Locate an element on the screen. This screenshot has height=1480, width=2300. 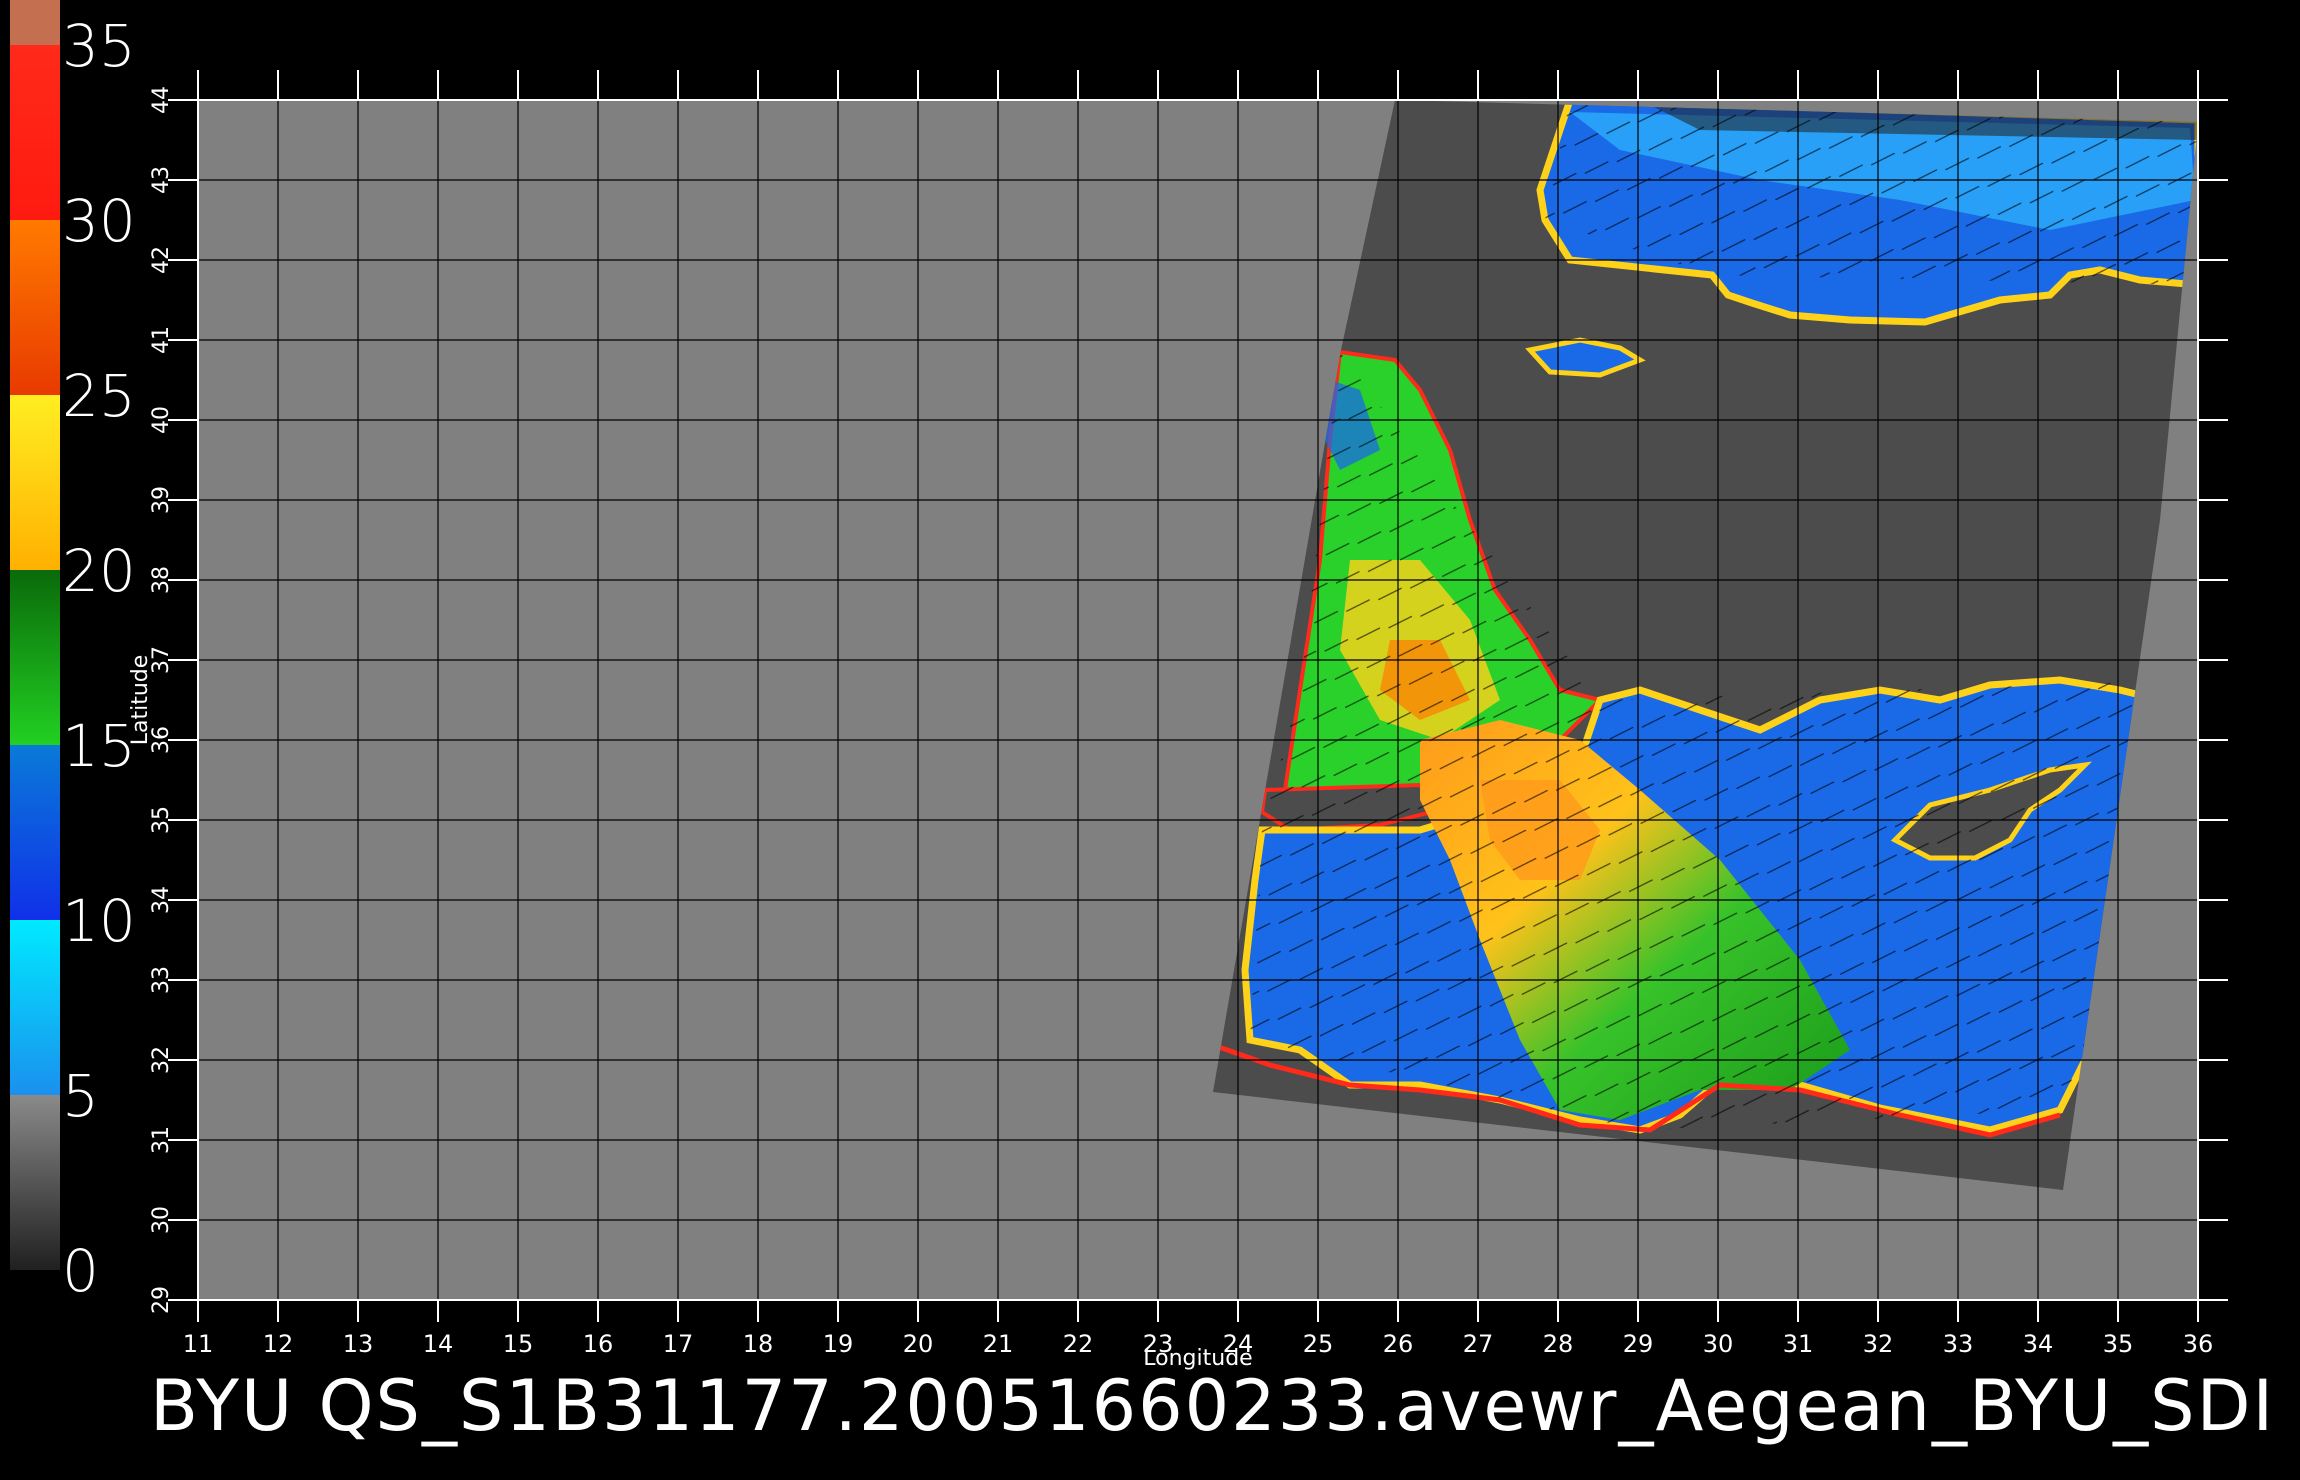
lon-tick-label: 20 is located at coordinates (918, 1344).